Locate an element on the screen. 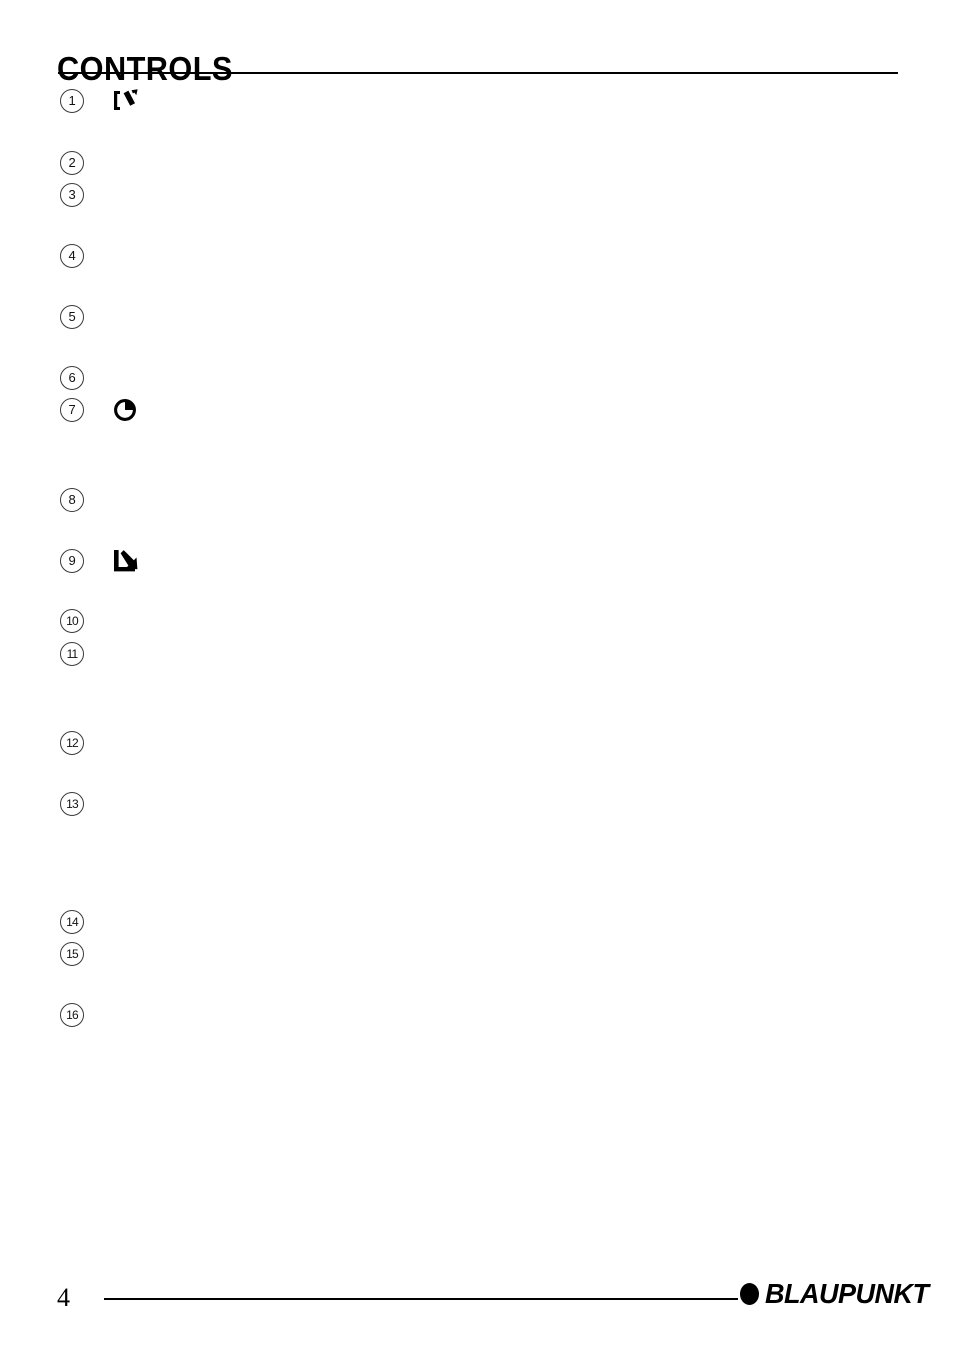 The width and height of the screenshot is (954, 1349). callout-number-badge: 7 is located at coordinates (72, 410).